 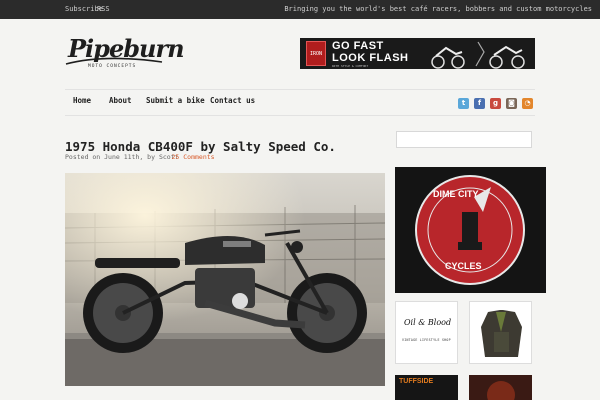 I want to click on facebook-icon: f, so click(x=479, y=103).